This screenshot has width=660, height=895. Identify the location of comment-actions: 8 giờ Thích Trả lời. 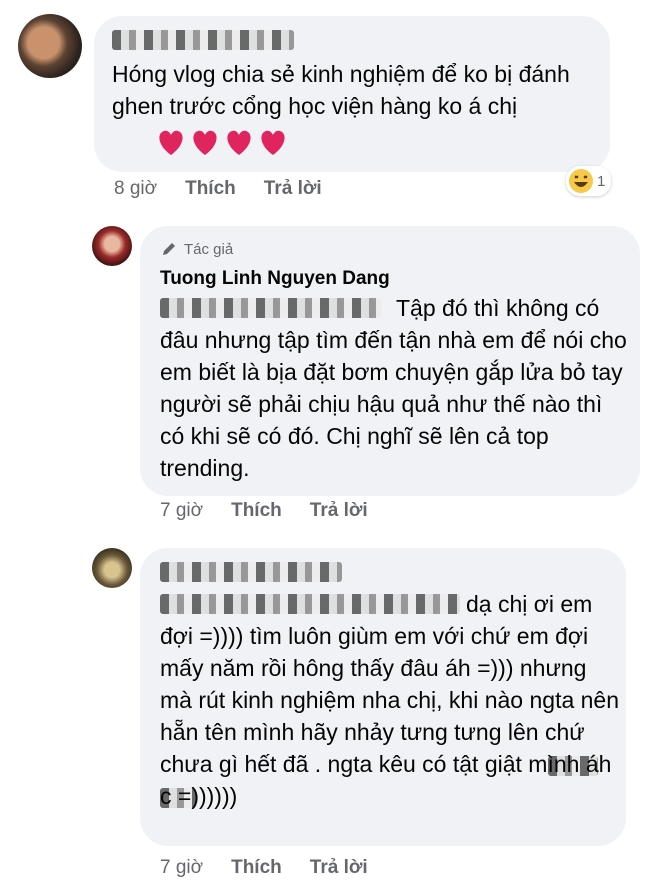
(232, 189).